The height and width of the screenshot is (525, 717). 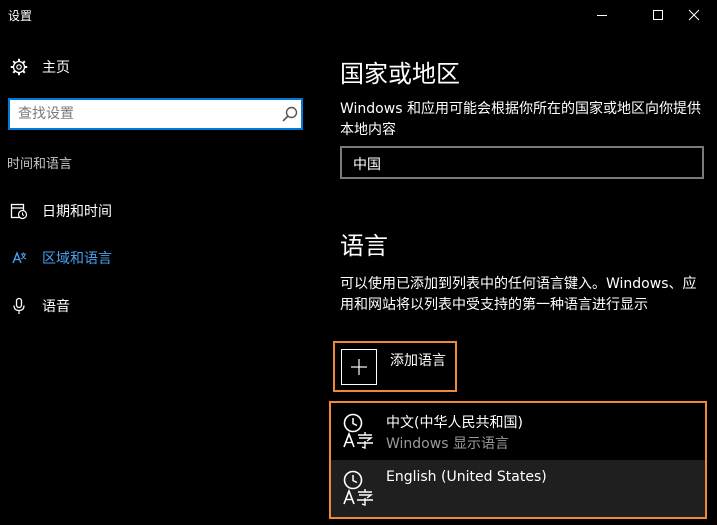 What do you see at coordinates (40, 67) in the screenshot?
I see `home-nav-item: 主页` at bounding box center [40, 67].